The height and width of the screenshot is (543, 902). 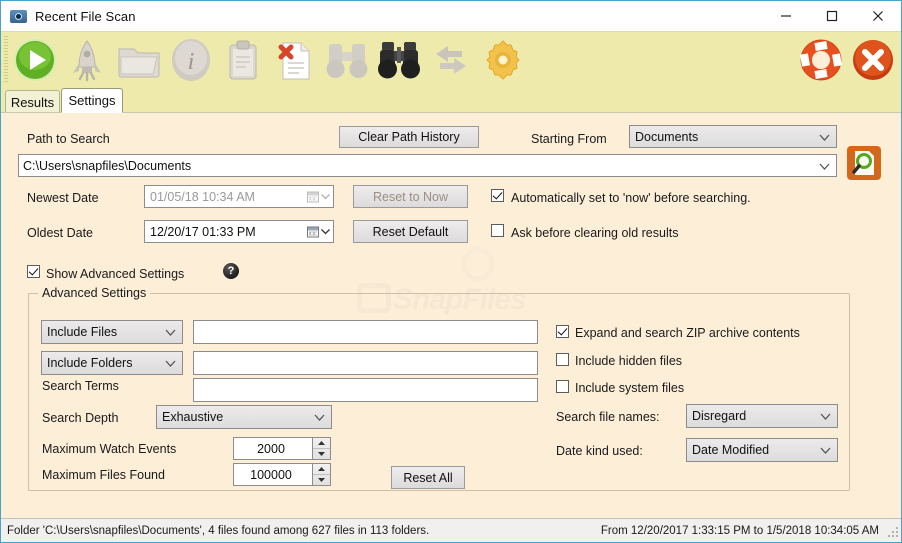 What do you see at coordinates (497, 230) in the screenshot?
I see `ask-clear-checkbox` at bounding box center [497, 230].